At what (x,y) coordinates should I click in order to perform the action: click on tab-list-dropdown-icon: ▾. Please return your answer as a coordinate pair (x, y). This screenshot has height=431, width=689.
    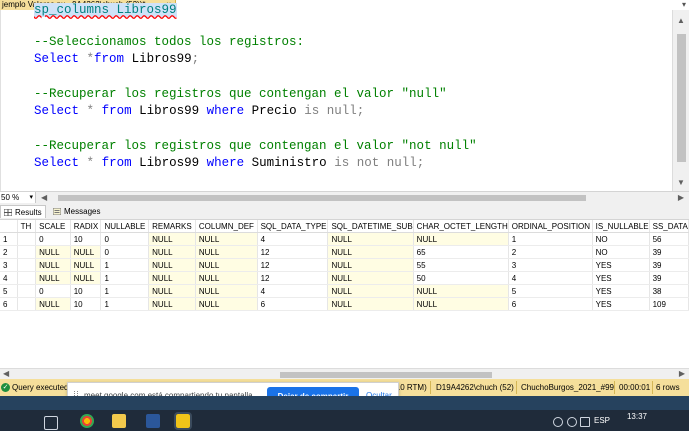
    Looking at the image, I should click on (684, 4).